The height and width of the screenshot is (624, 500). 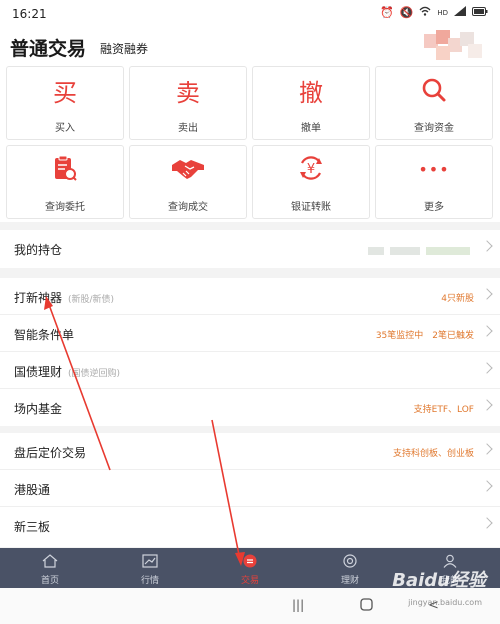 I want to click on cancel-order-icon: 撤, so click(x=311, y=92).